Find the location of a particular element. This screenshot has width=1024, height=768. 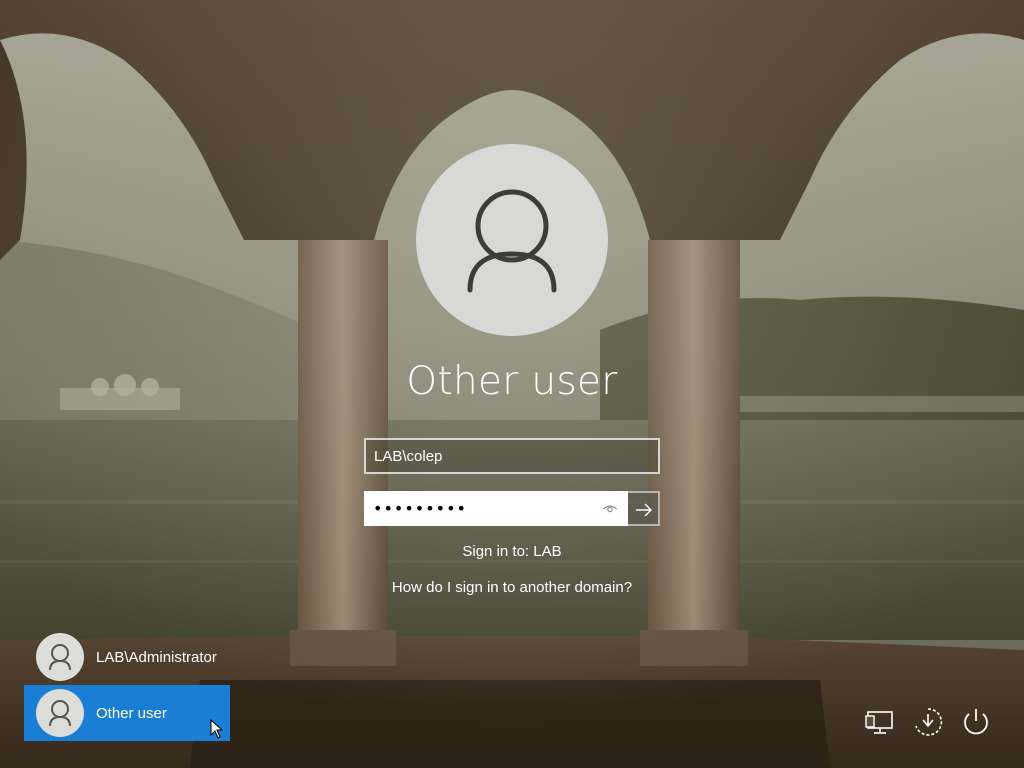

password-input is located at coordinates (481, 508).